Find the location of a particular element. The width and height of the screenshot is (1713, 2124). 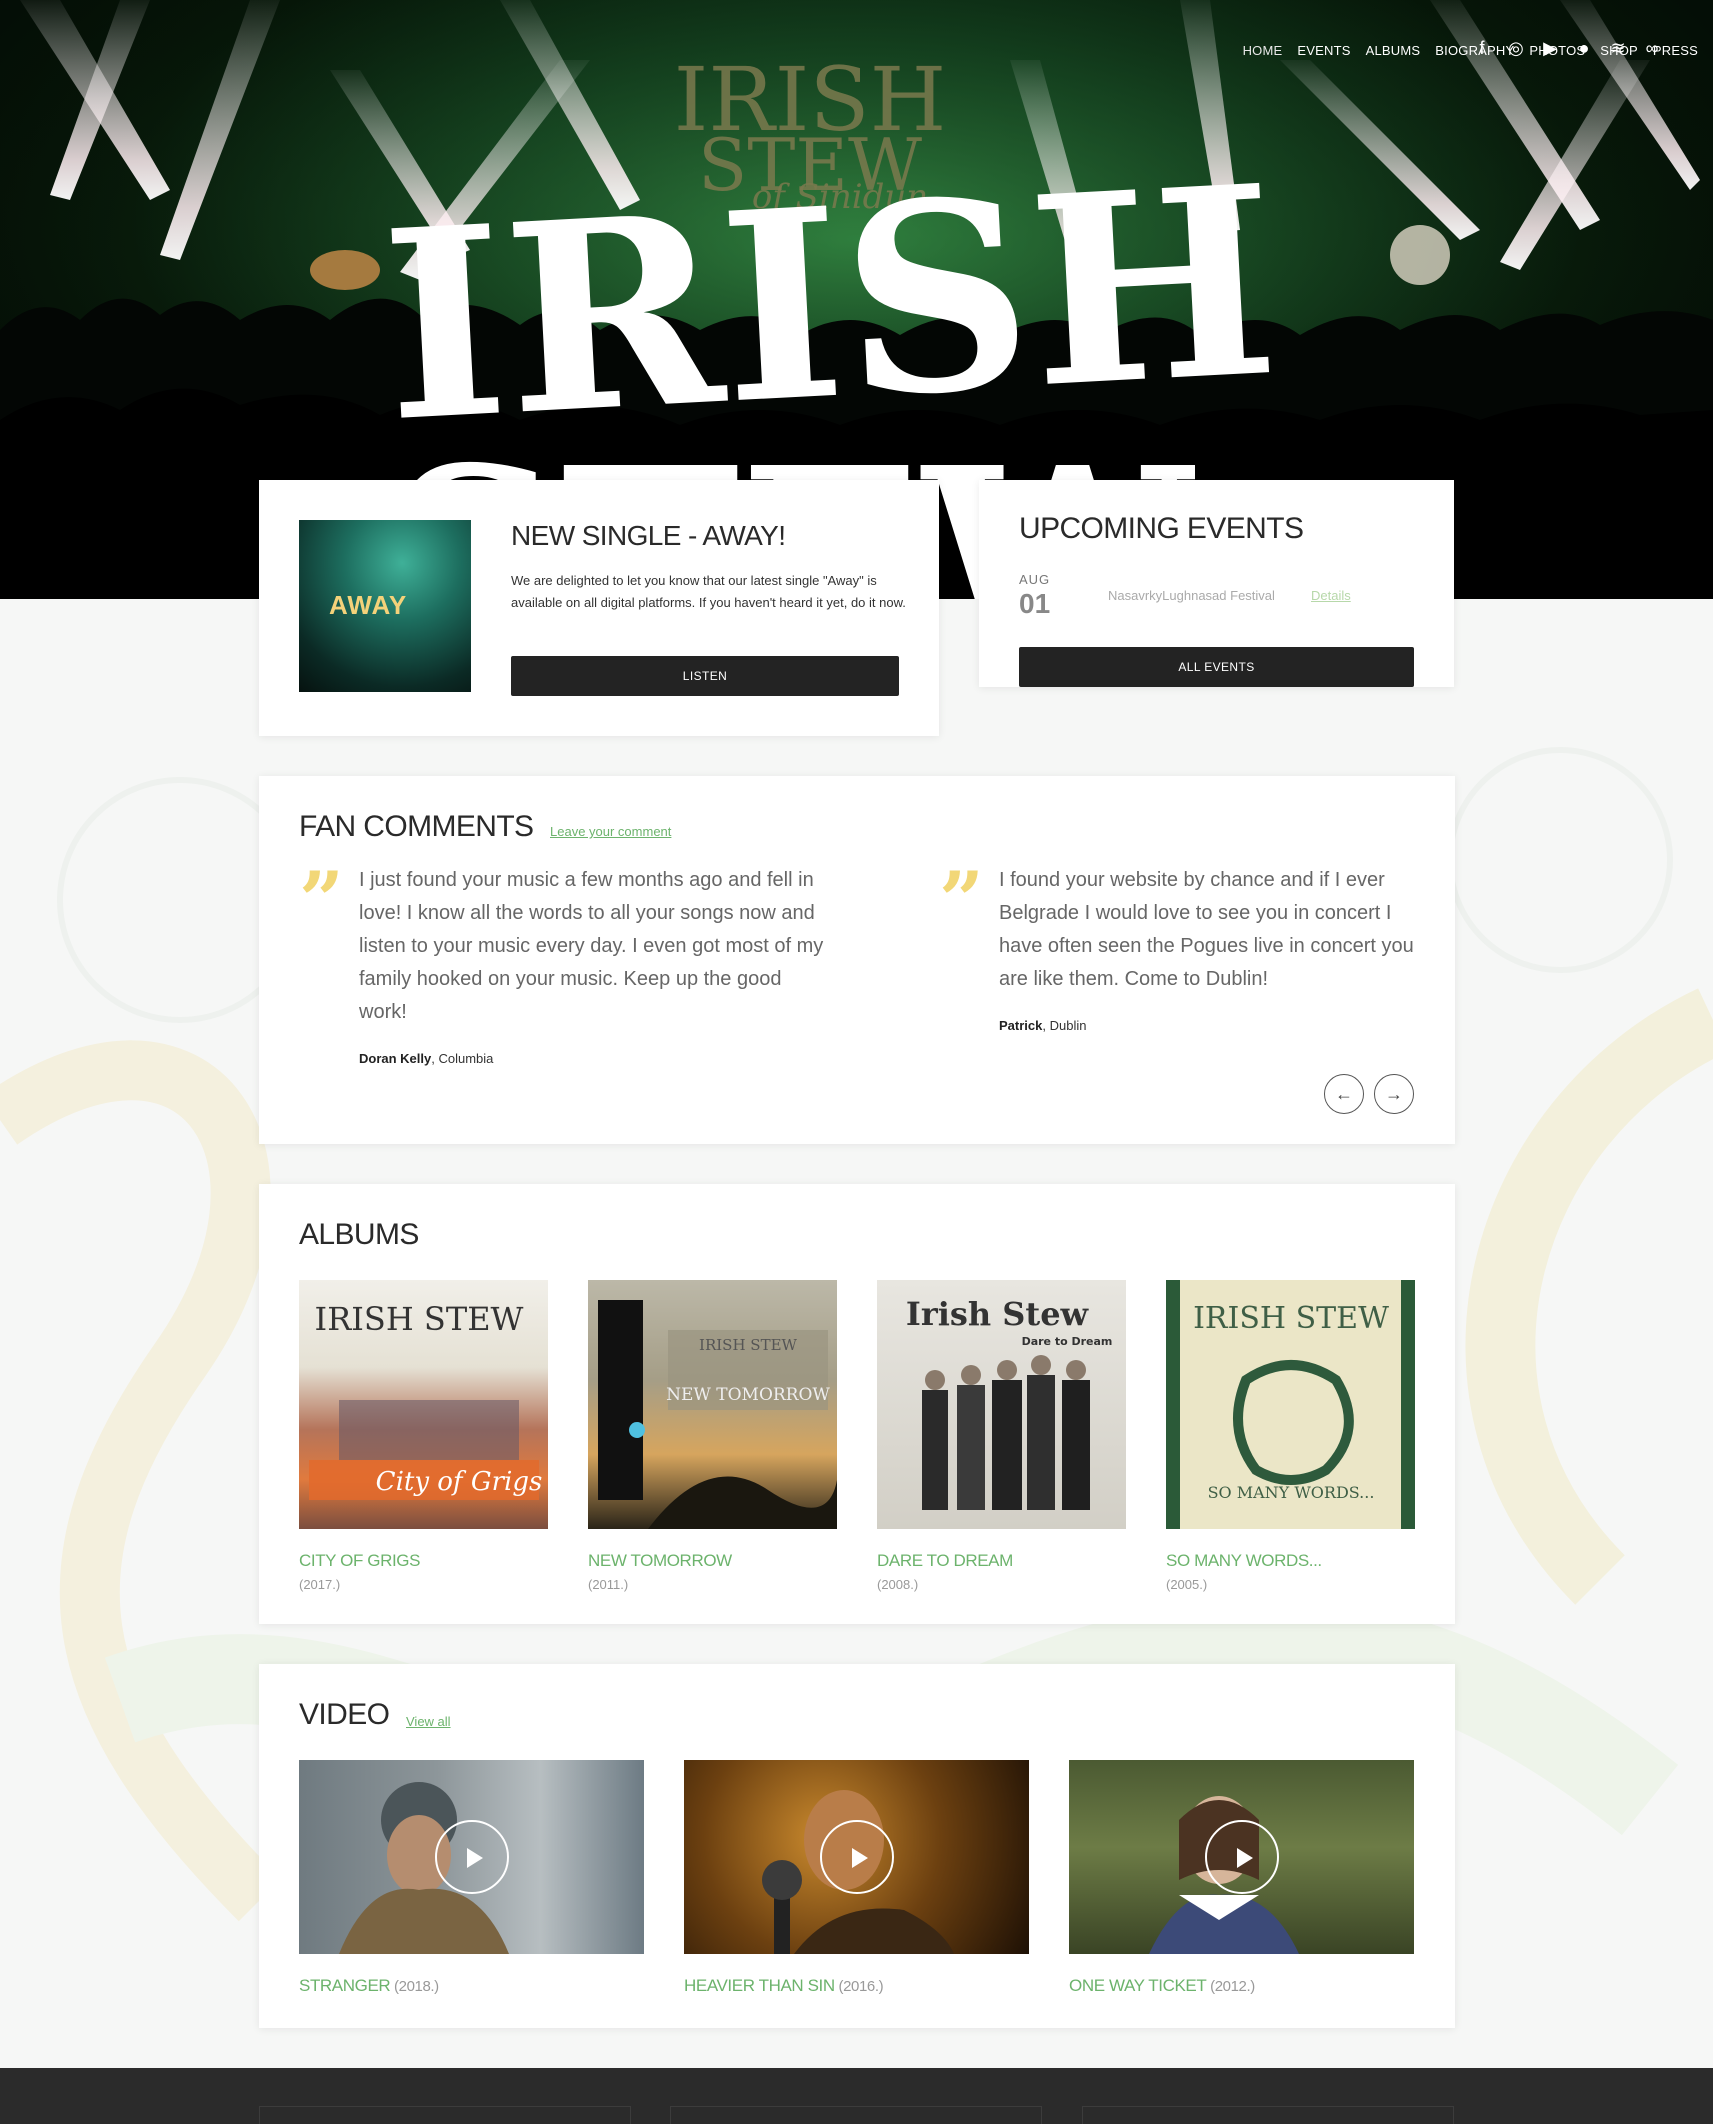

next-comment-button: → is located at coordinates (1394, 1094).